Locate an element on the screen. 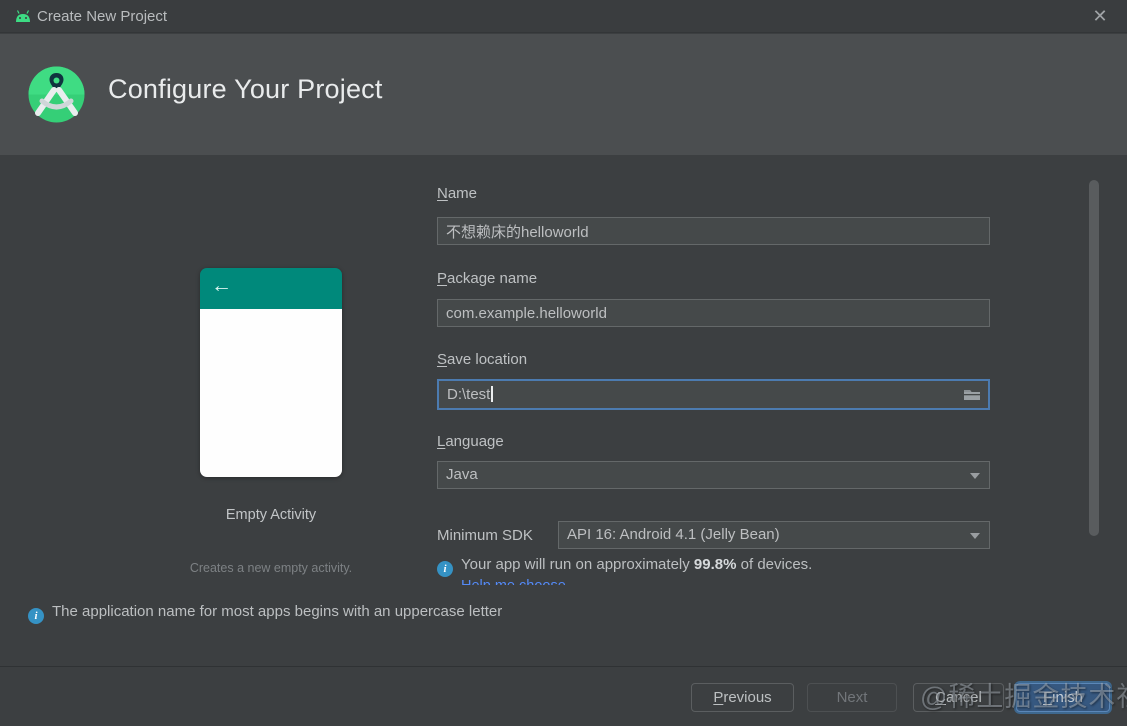  language-label: Language is located at coordinates (470, 441).